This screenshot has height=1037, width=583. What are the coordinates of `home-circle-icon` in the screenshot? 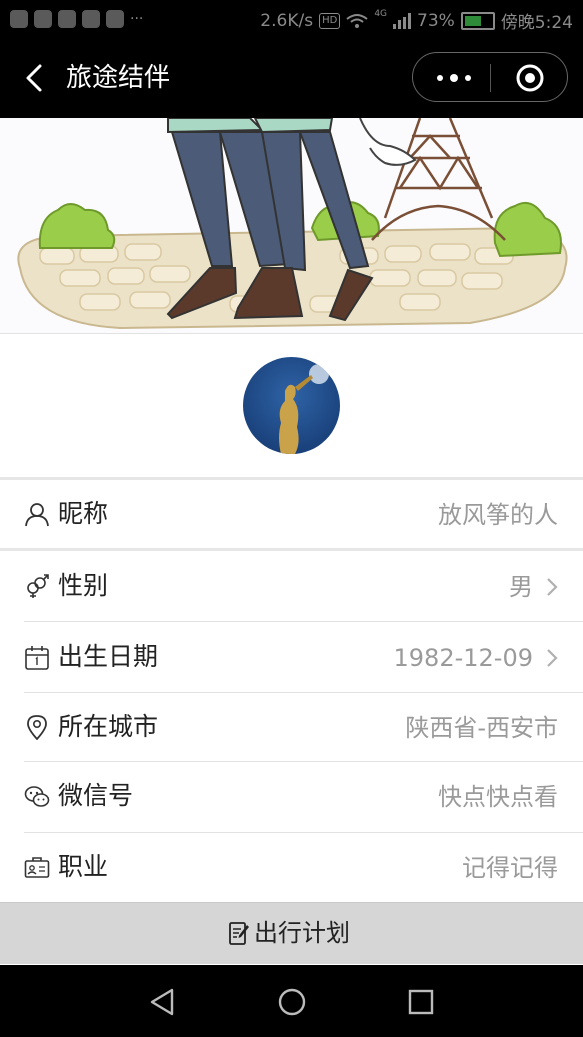 It's located at (292, 1002).